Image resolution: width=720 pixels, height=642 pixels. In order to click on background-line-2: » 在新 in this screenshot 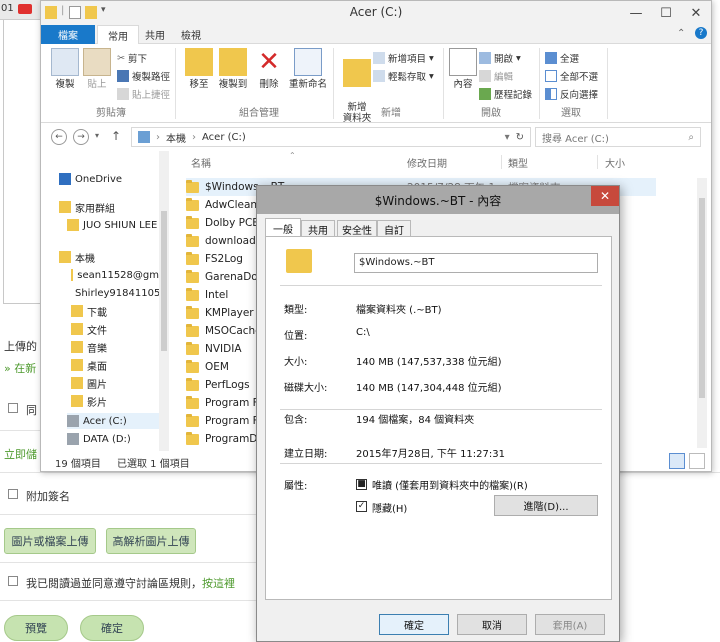, I will do `click(20, 368)`.